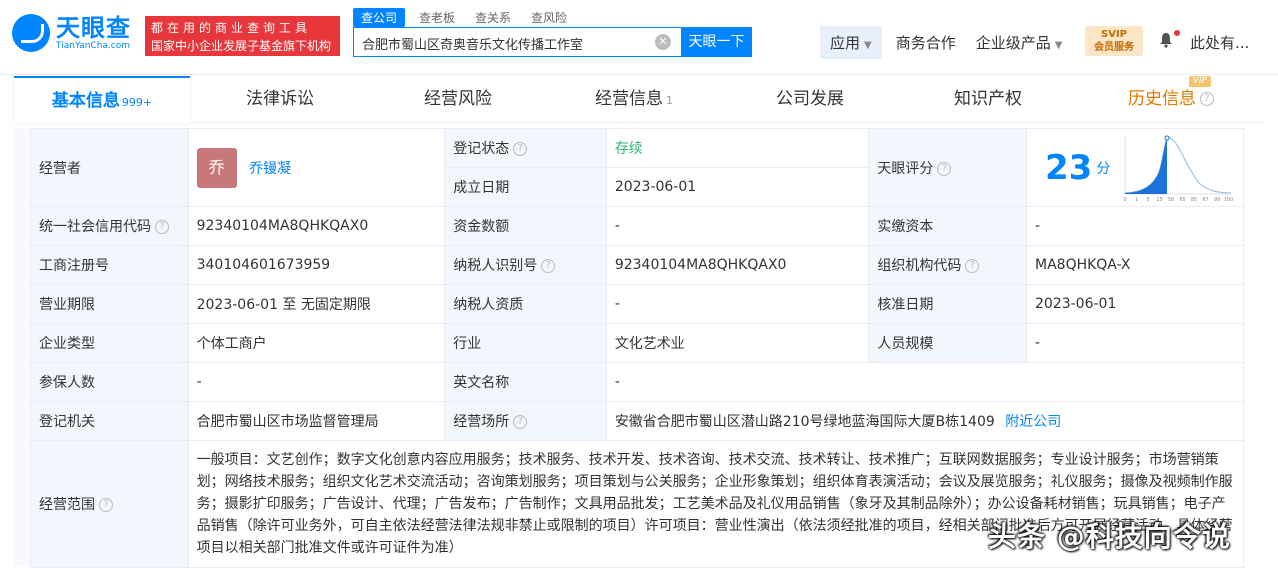  Describe the element at coordinates (810, 99) in the screenshot. I see `tab-development: 公司发展` at that location.